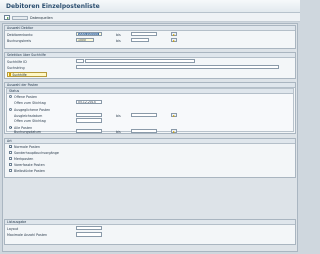  Describe the element at coordinates (41, 18) in the screenshot. I see `datasource-button: Datenquellen` at that location.